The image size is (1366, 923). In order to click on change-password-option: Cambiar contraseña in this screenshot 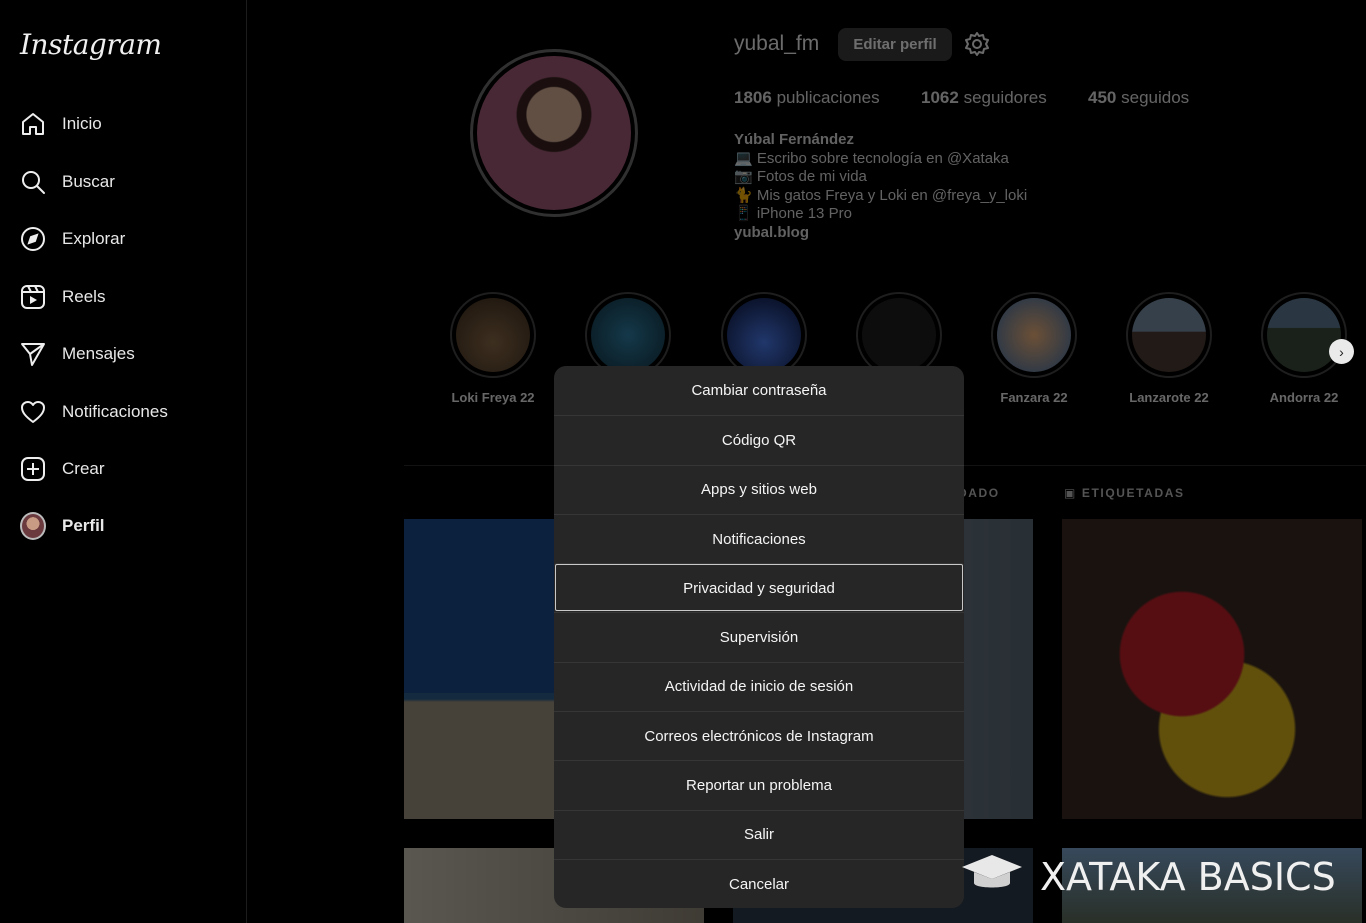, I will do `click(759, 390)`.